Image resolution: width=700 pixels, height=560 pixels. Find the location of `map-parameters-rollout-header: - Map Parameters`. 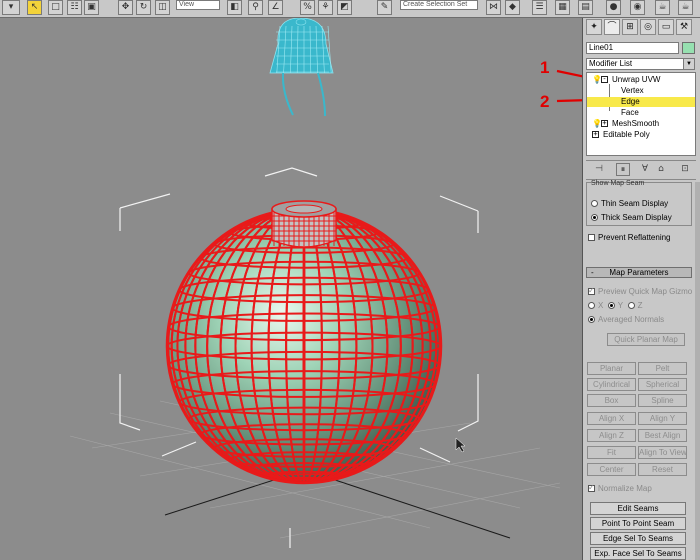

map-parameters-rollout-header: - Map Parameters is located at coordinates (639, 272).